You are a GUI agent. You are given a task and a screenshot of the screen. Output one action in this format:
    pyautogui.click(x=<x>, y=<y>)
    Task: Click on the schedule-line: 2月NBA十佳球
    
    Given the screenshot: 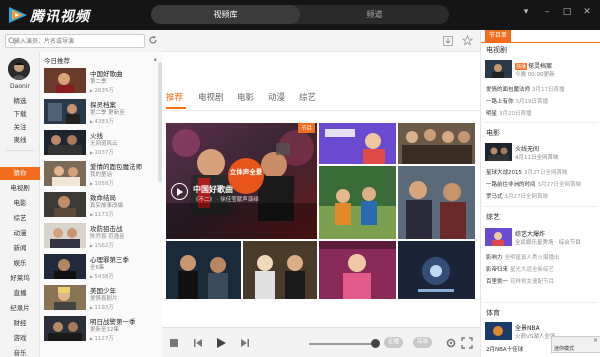 What is the action you would take?
    pyautogui.click(x=504, y=349)
    